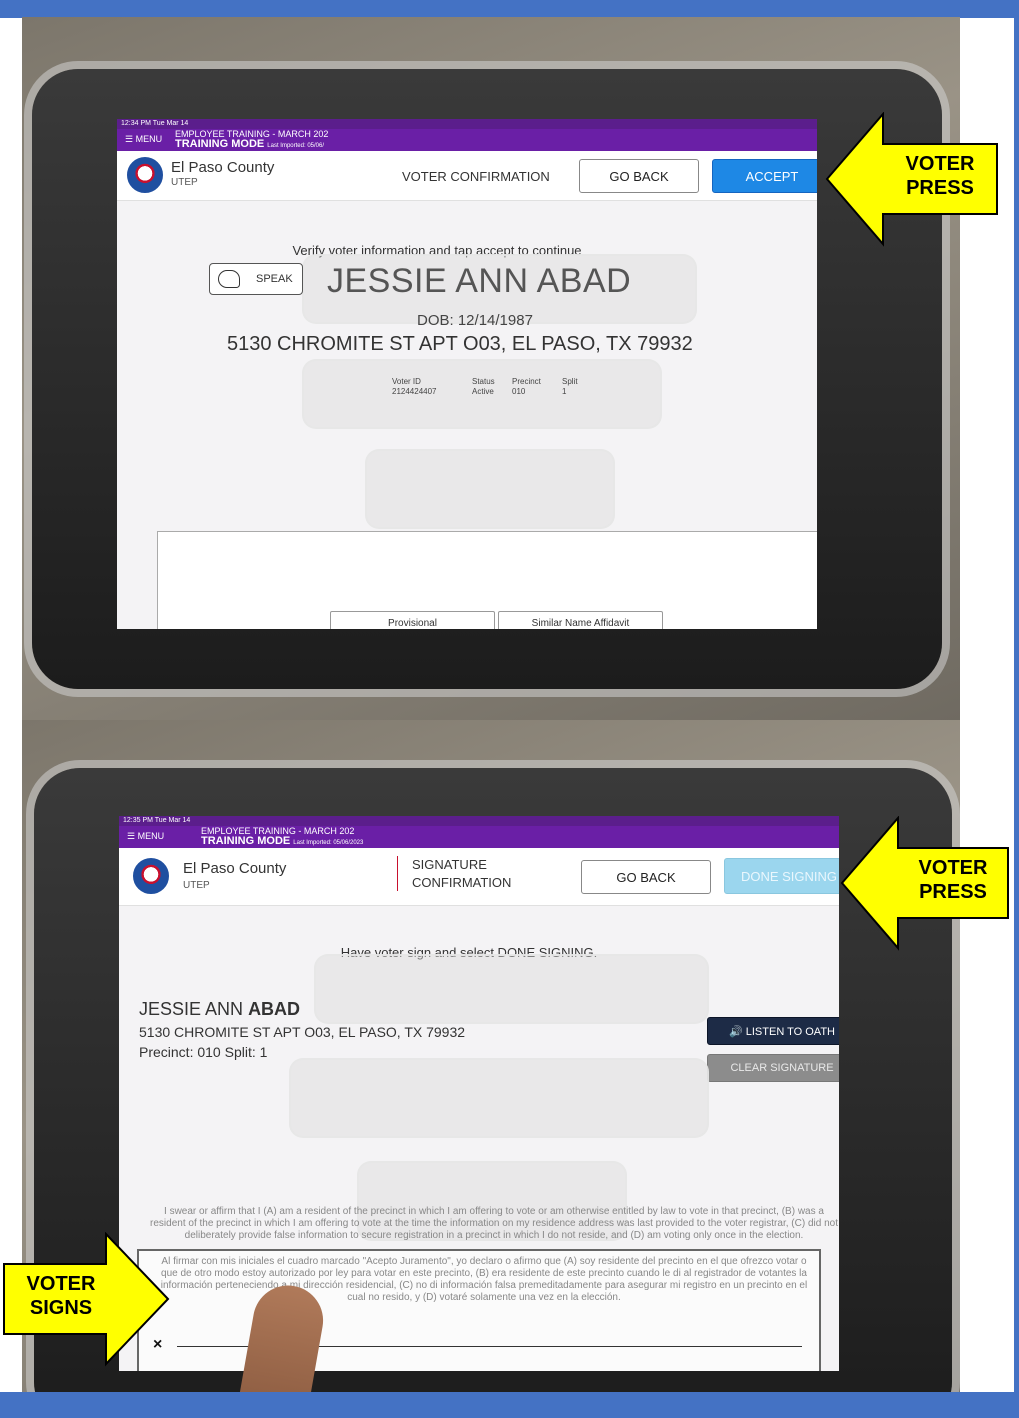 The height and width of the screenshot is (1418, 1019). Describe the element at coordinates (476, 176) in the screenshot. I see `screen-title: VOTER CONFIRMATION` at that location.